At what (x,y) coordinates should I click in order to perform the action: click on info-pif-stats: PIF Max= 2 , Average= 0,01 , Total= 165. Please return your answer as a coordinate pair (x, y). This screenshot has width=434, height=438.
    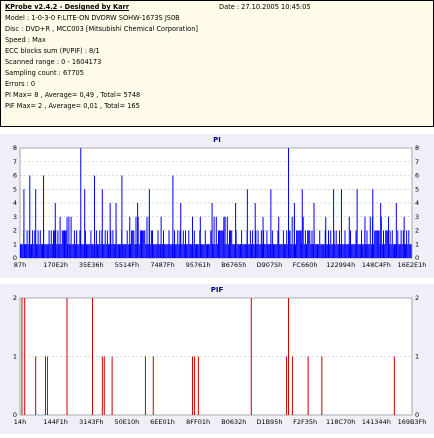
    Looking at the image, I should click on (72, 106).